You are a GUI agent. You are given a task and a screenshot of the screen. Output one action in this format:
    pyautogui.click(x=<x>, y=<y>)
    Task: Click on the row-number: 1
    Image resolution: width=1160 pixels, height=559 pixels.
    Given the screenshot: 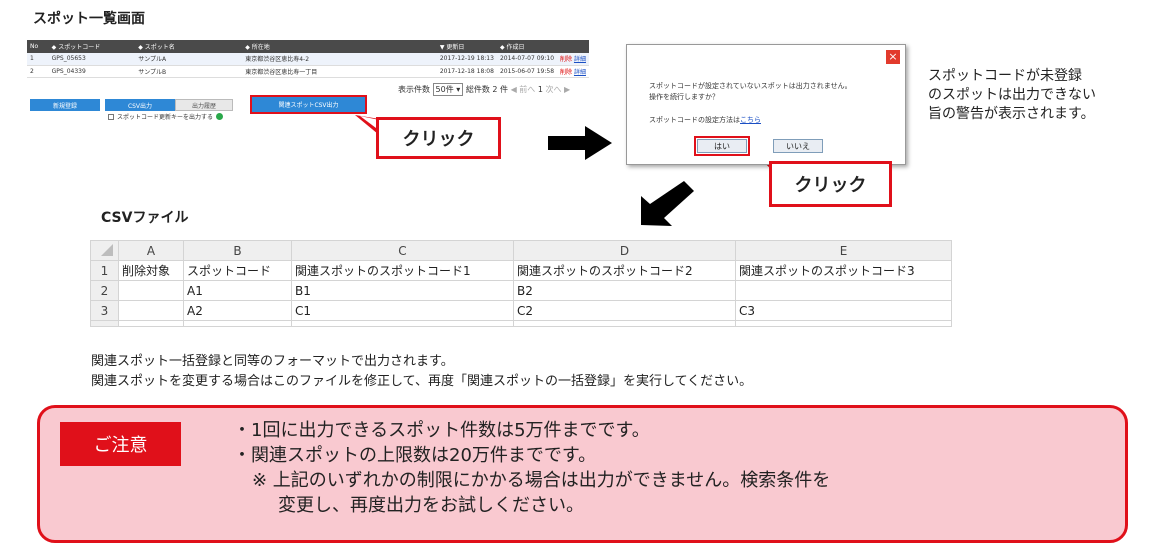 What is the action you would take?
    pyautogui.click(x=104, y=270)
    